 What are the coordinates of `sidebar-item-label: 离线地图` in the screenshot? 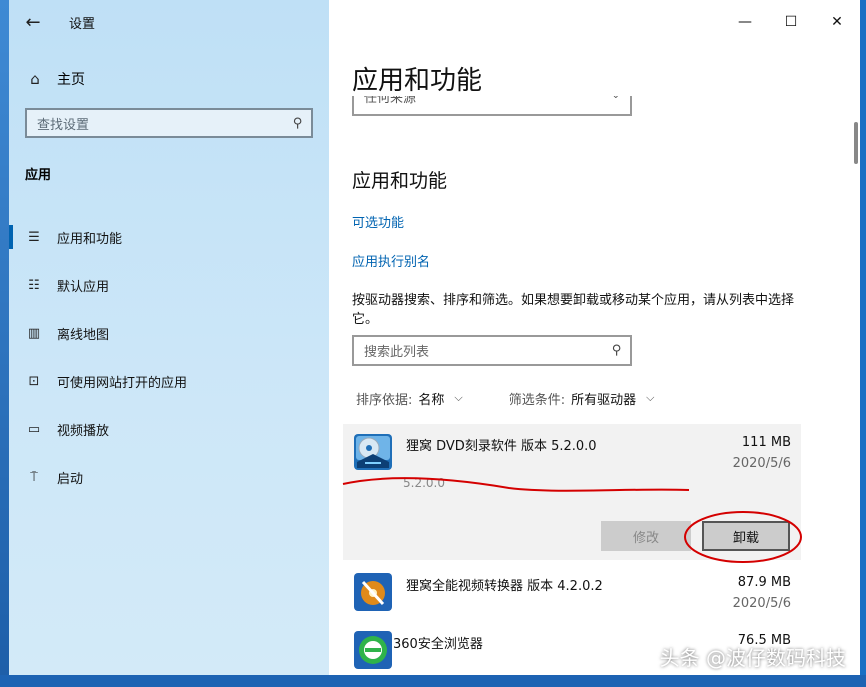 It's located at (83, 335).